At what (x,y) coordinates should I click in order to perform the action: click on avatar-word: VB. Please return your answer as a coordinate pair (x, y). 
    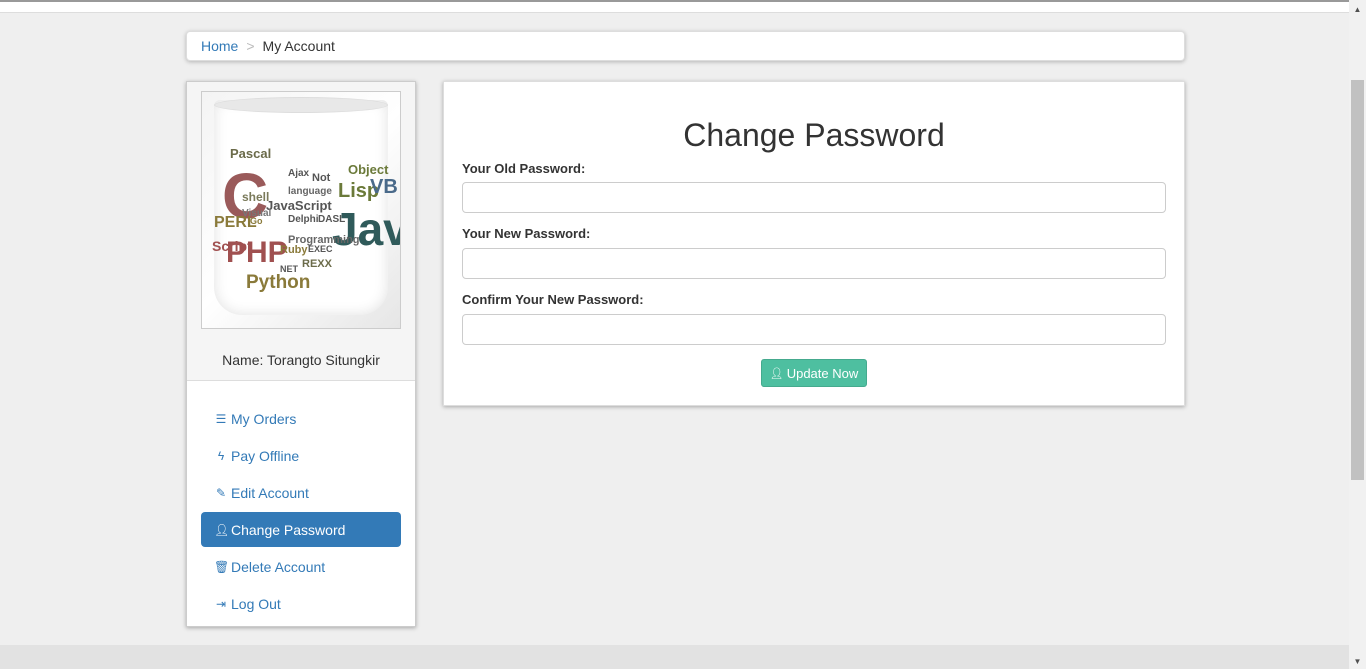
    Looking at the image, I should click on (384, 187).